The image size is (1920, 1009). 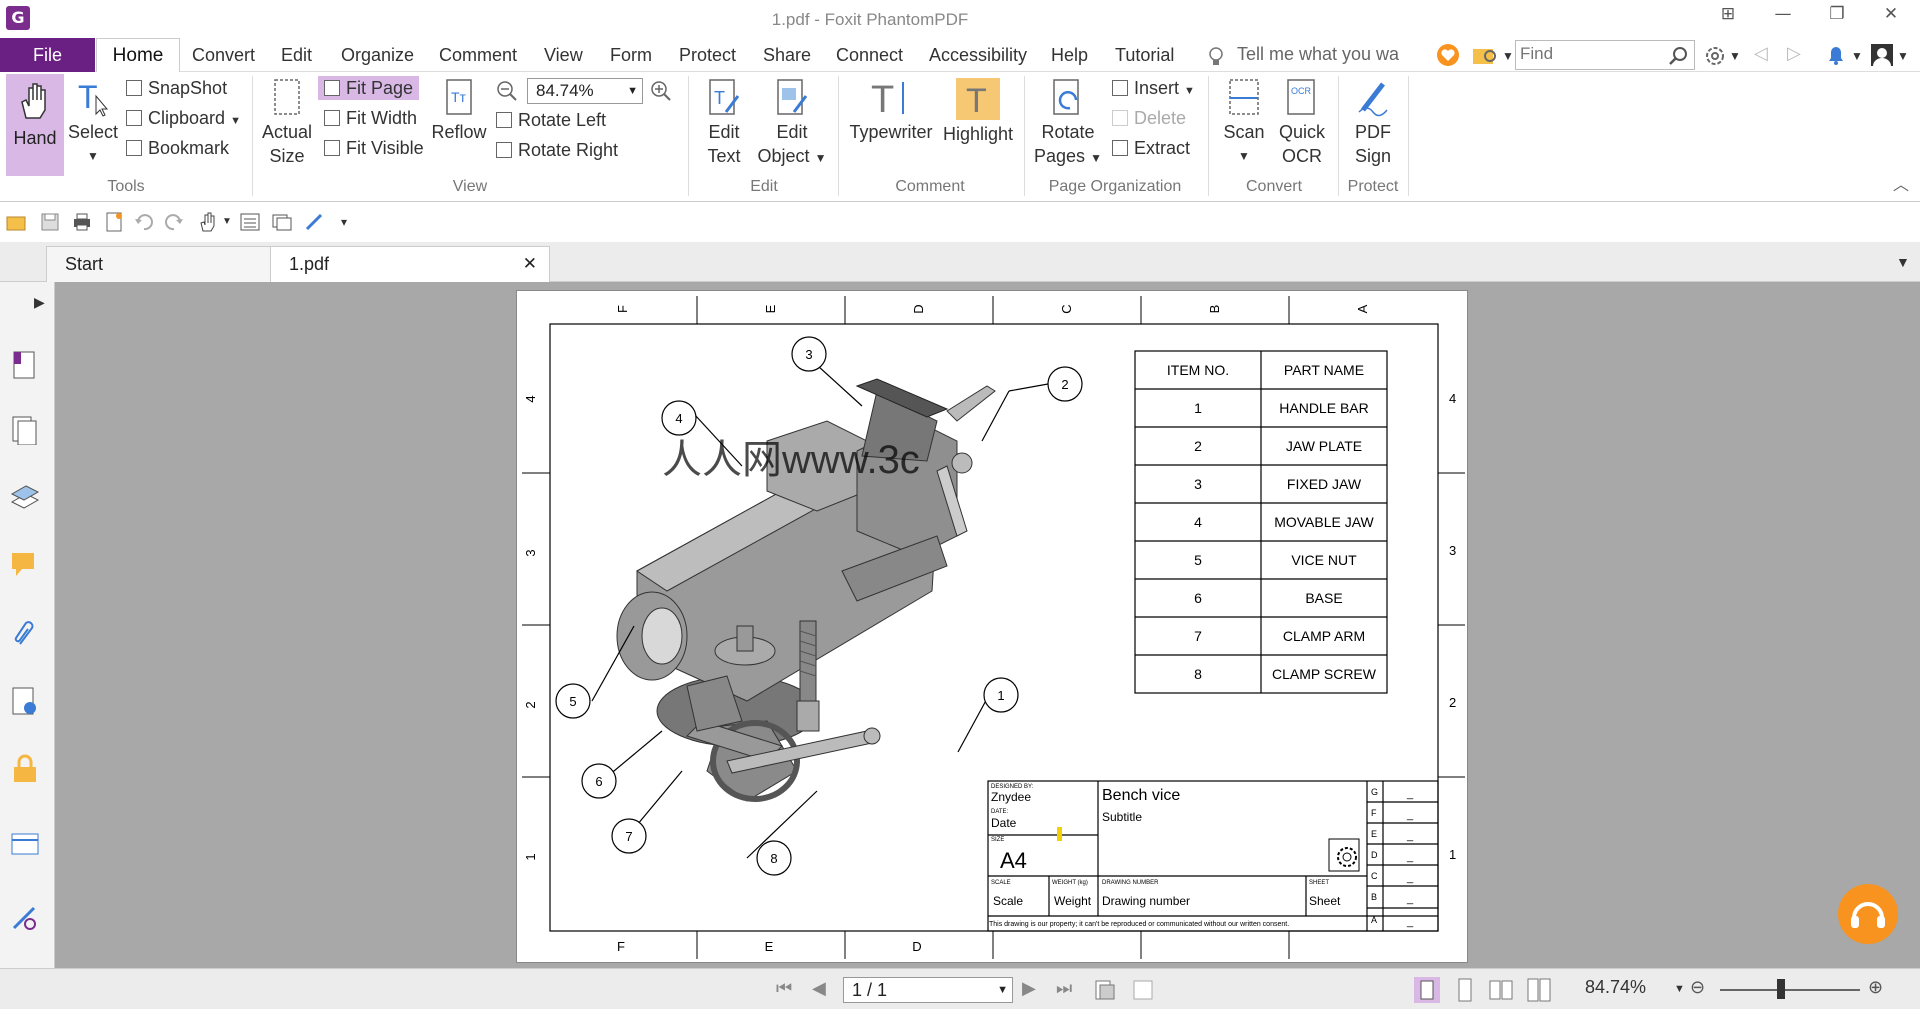 What do you see at coordinates (661, 91) in the screenshot?
I see `zoom-in-icon` at bounding box center [661, 91].